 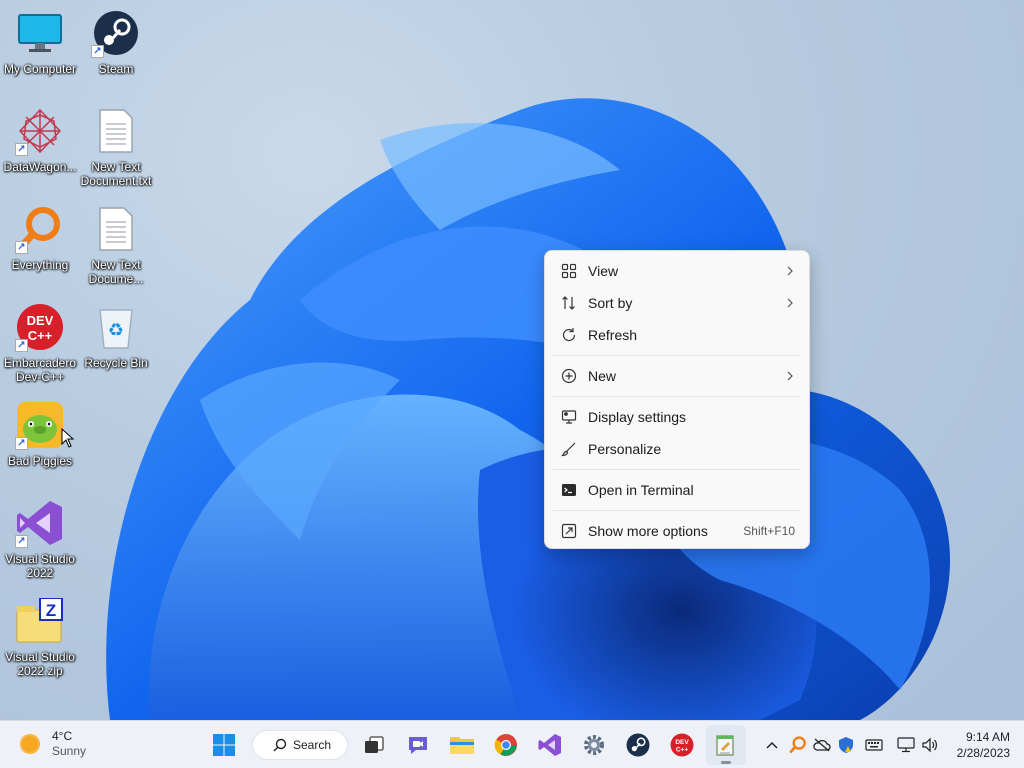 I want to click on weather-widget: 4°C Sunny, so click(x=53, y=744).